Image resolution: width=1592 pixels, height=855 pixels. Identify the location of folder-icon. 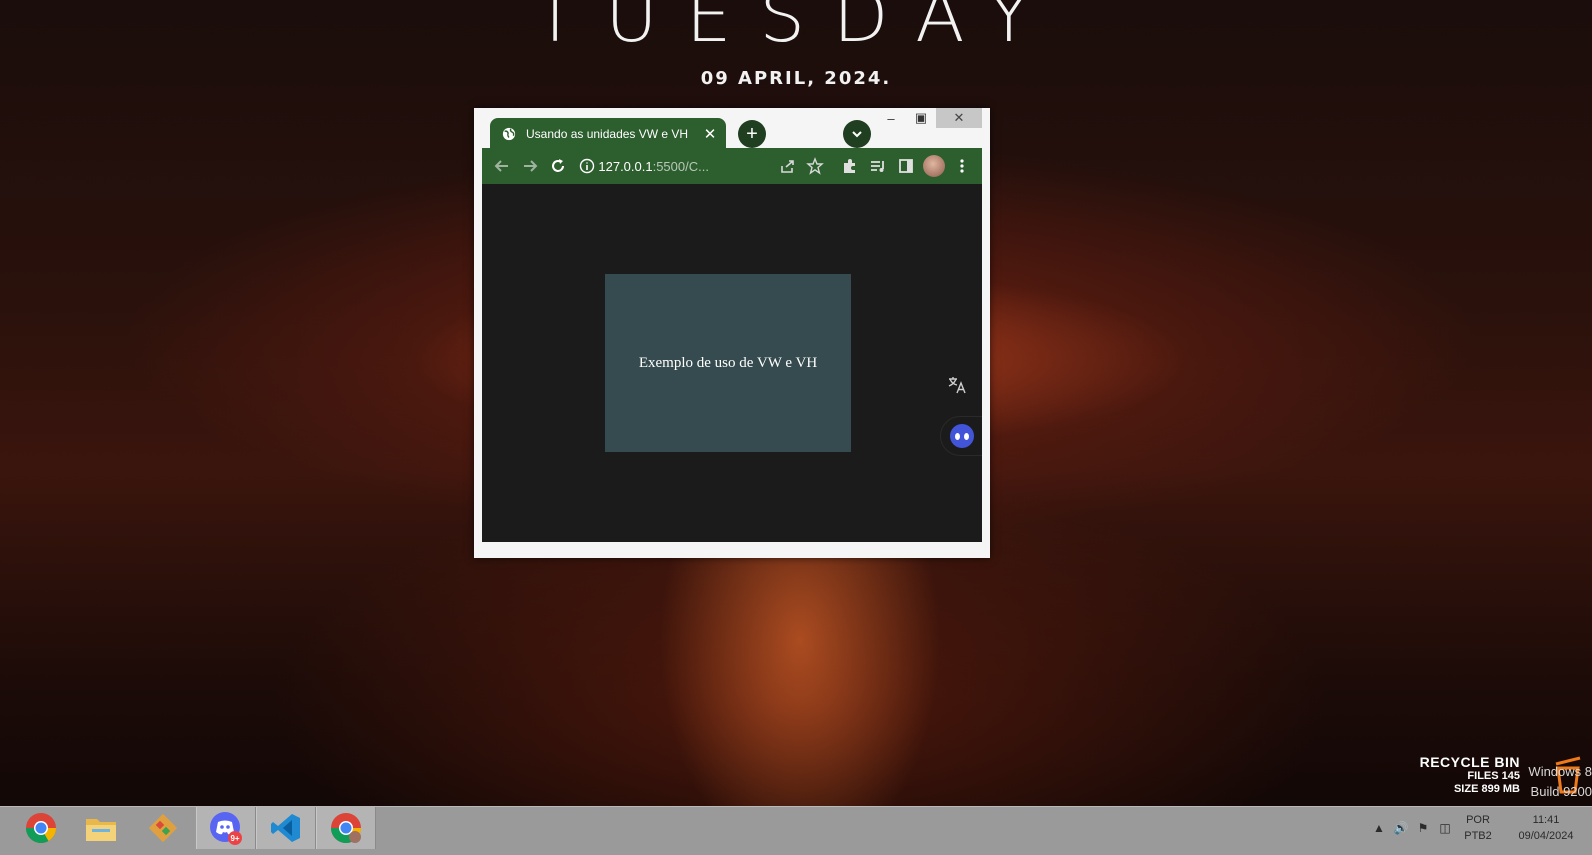
(101, 830).